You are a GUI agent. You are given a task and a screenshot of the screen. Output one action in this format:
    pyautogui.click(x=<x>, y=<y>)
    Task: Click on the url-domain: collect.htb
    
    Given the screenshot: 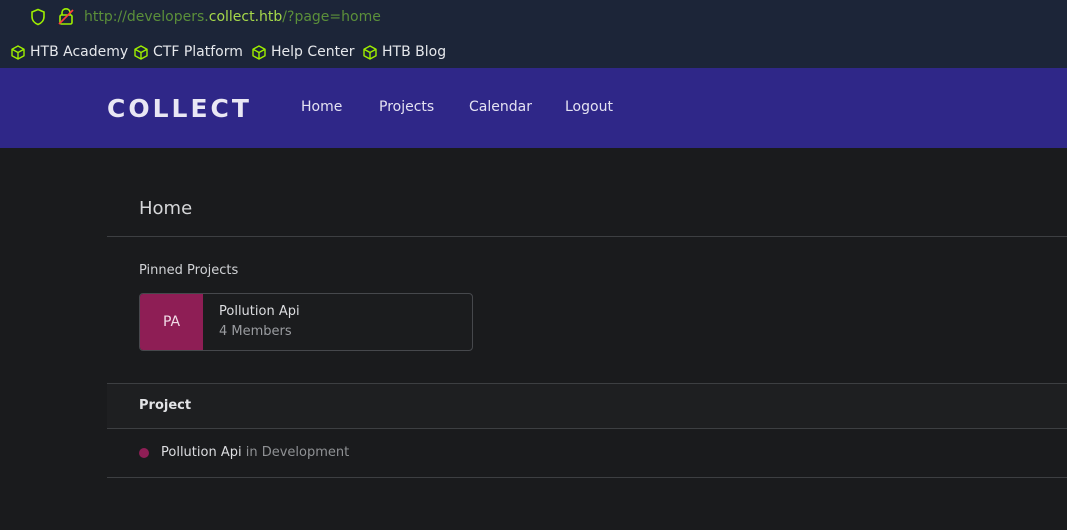 What is the action you would take?
    pyautogui.click(x=245, y=17)
    